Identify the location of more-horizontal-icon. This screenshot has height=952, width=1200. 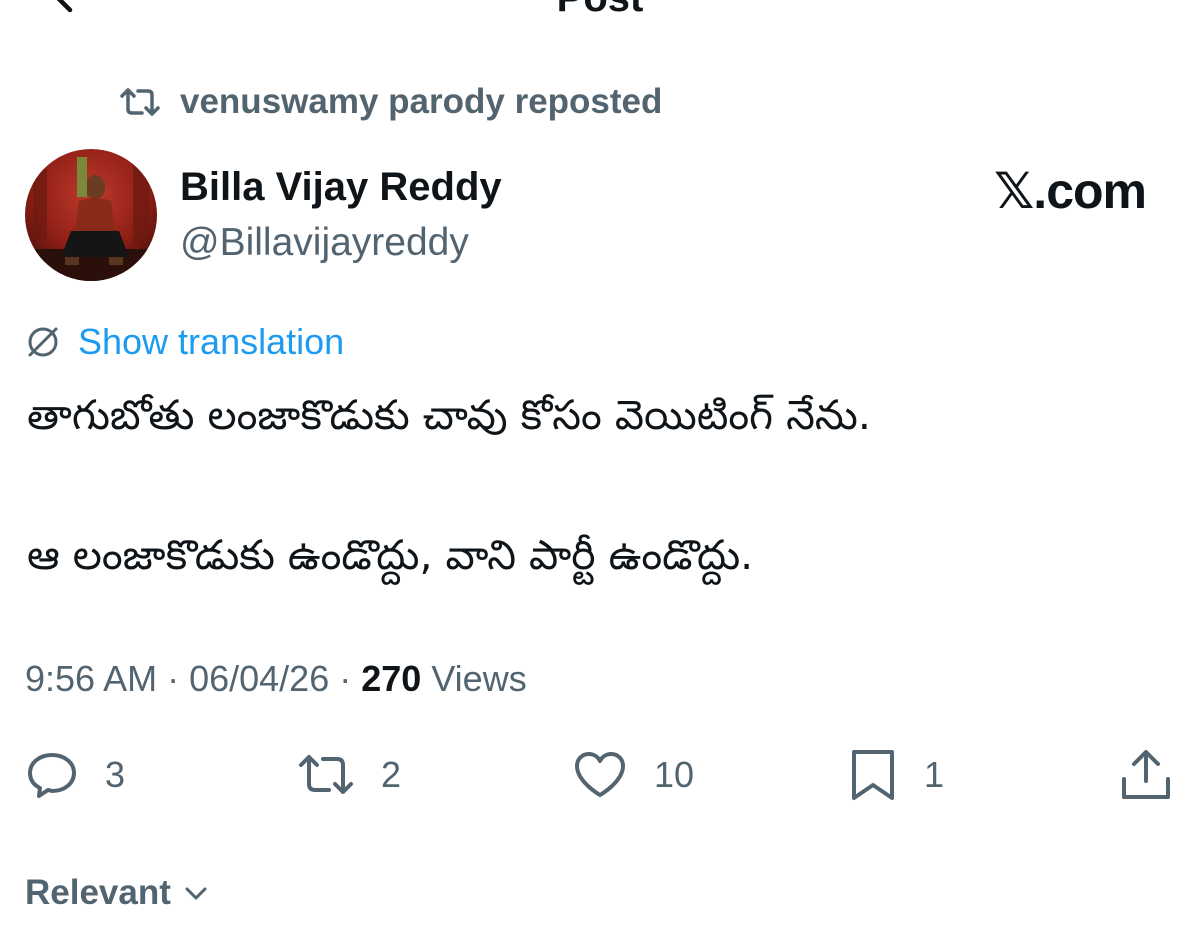
(1115, 5).